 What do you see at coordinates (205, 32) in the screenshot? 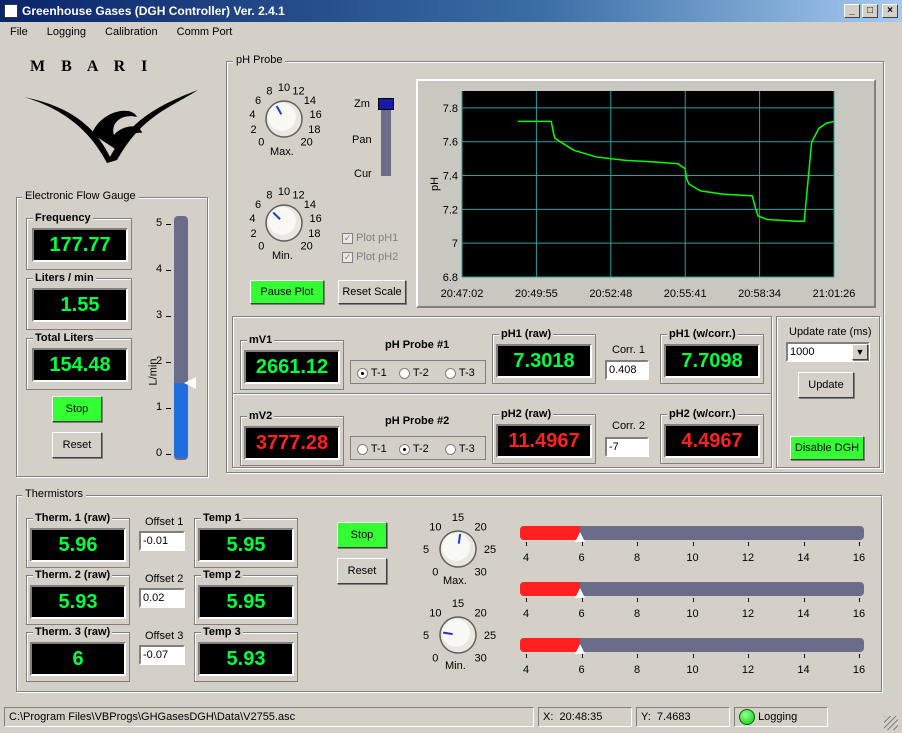
I see `menu-comm-port: Comm Port` at bounding box center [205, 32].